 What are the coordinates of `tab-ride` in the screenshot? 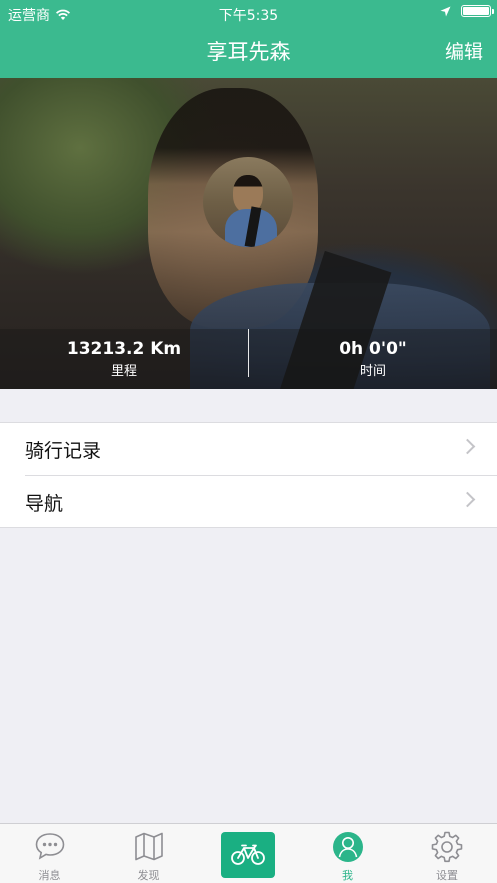 It's located at (248, 853).